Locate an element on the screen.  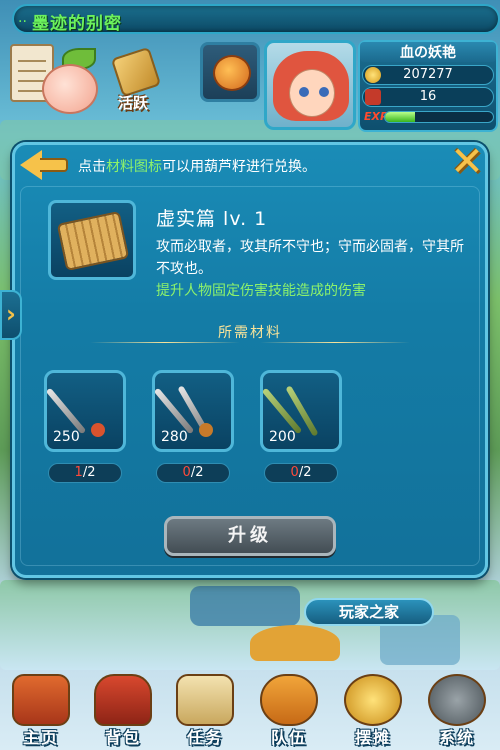
skill-name: 虚实篇 lv. 1 is located at coordinates (212, 219).